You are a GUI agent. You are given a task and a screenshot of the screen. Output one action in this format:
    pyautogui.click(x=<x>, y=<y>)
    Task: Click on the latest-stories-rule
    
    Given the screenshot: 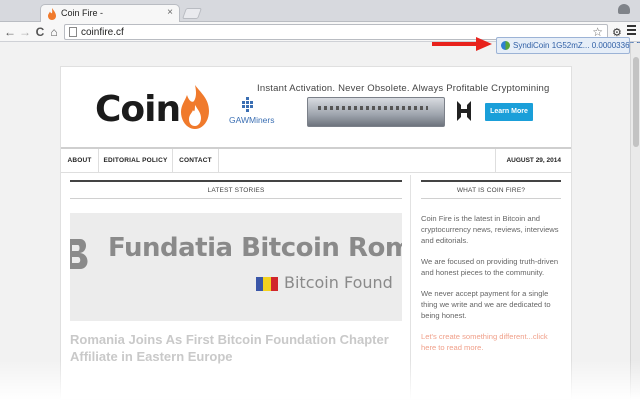 What is the action you would take?
    pyautogui.click(x=236, y=181)
    